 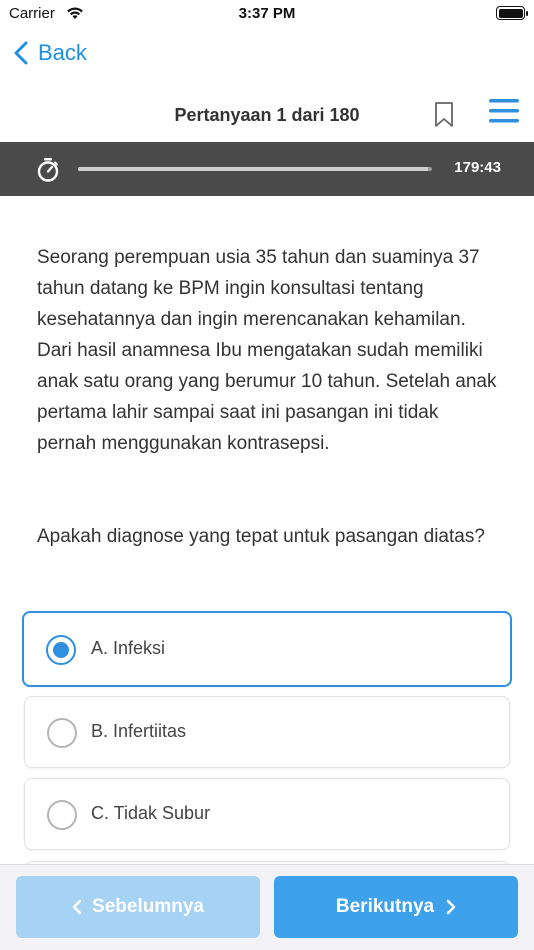 I want to click on menu-icon, so click(x=504, y=111).